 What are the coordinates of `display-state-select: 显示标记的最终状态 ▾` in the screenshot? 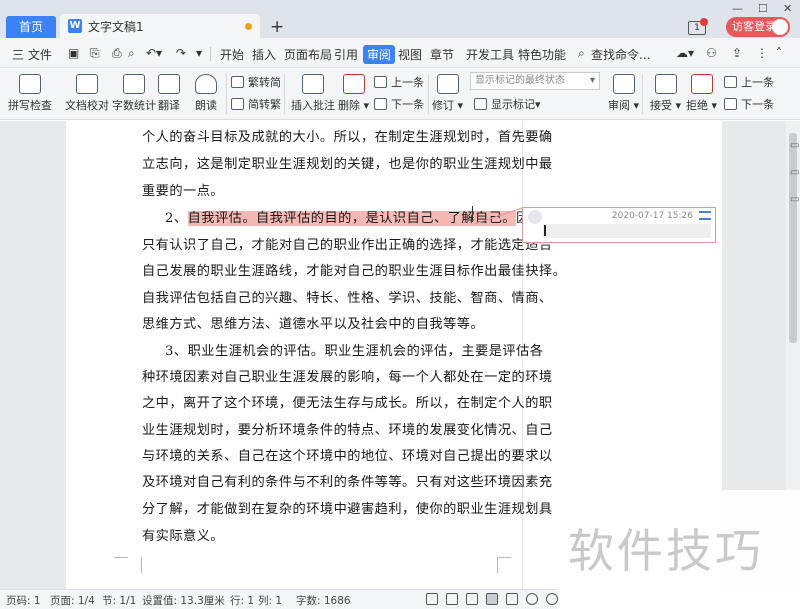 It's located at (535, 81).